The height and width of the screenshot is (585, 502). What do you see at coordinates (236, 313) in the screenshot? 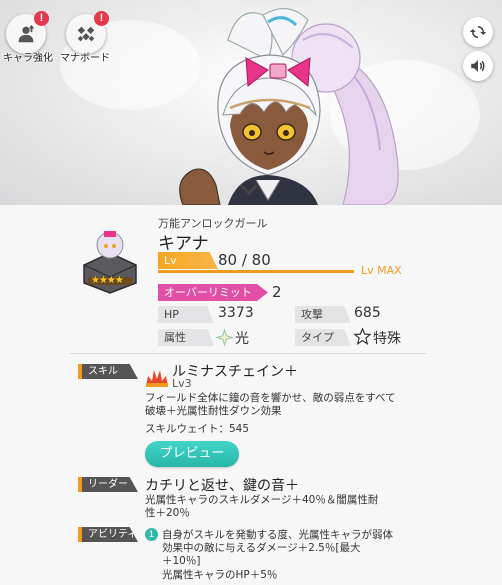
I see `hp-value: 3373` at bounding box center [236, 313].